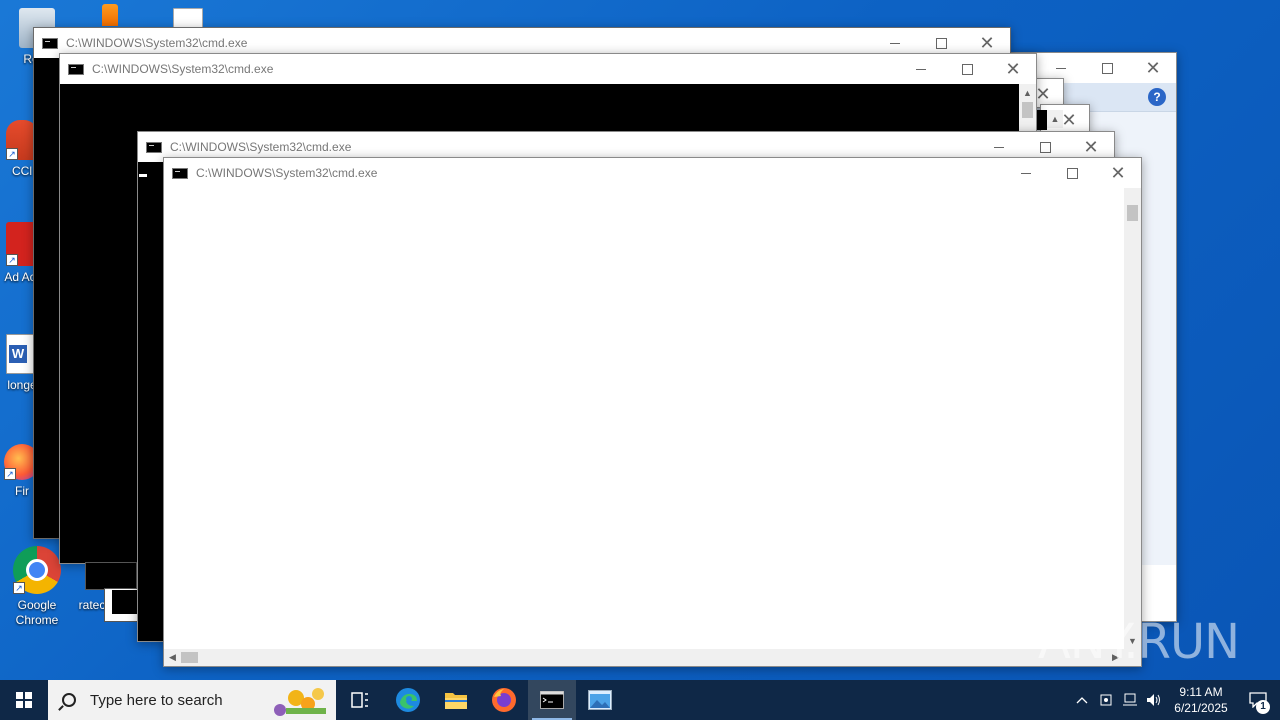  I want to click on system-tray: 9:11 AM 6/21/2025 1, so click(1175, 700).